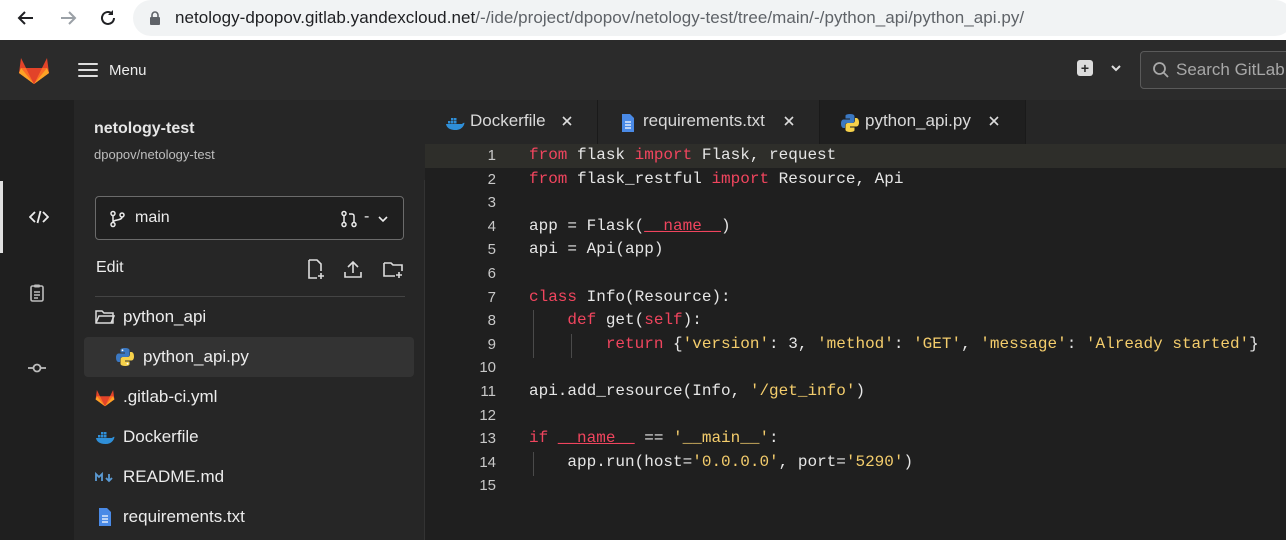 This screenshot has height=540, width=1286. What do you see at coordinates (491, 250) in the screenshot?
I see `line-number: 5` at bounding box center [491, 250].